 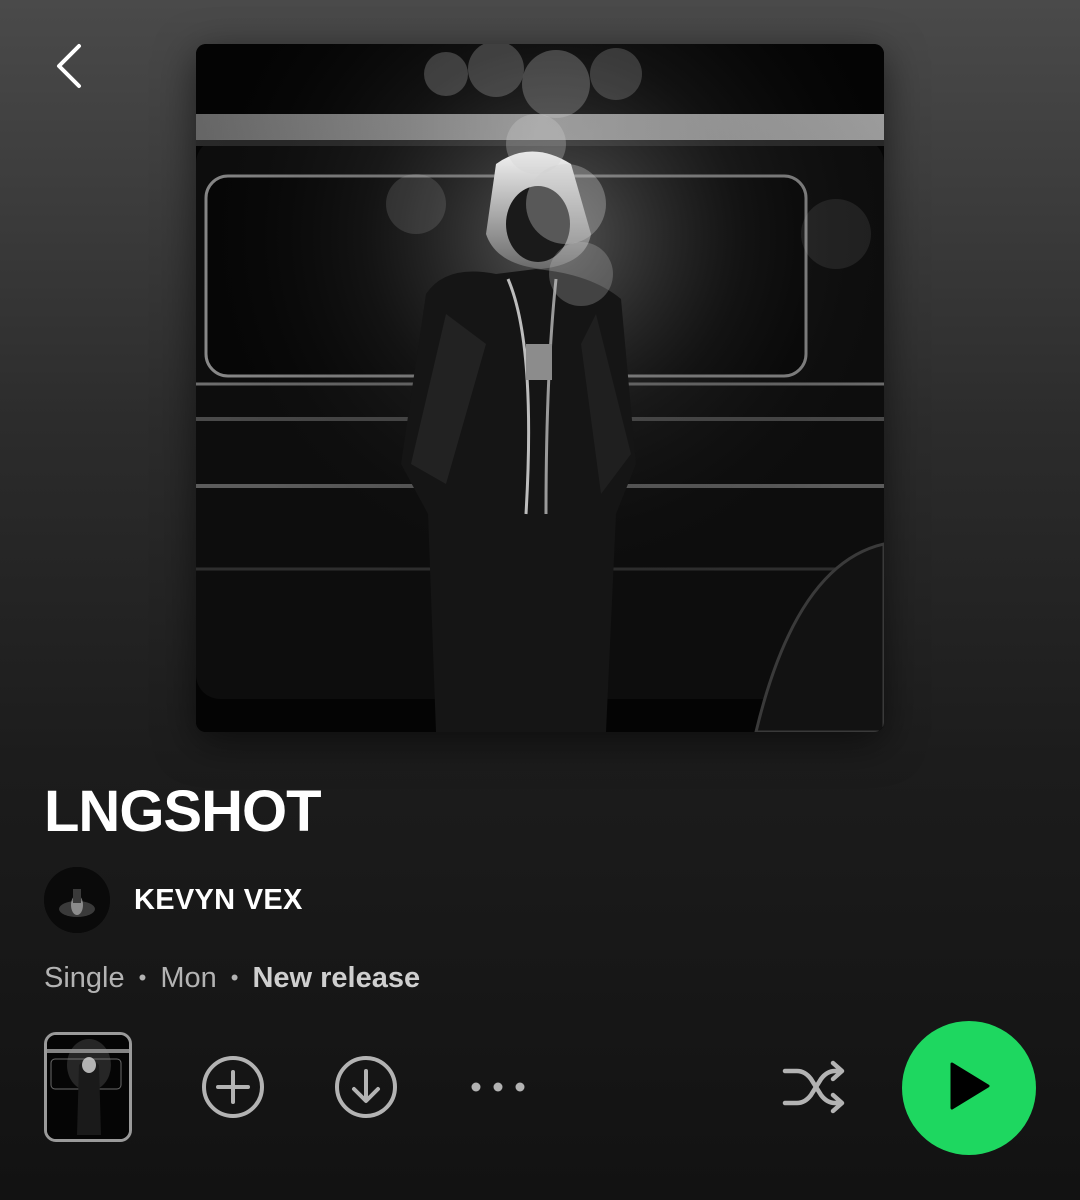 I want to click on play-icon, so click(x=969, y=1088).